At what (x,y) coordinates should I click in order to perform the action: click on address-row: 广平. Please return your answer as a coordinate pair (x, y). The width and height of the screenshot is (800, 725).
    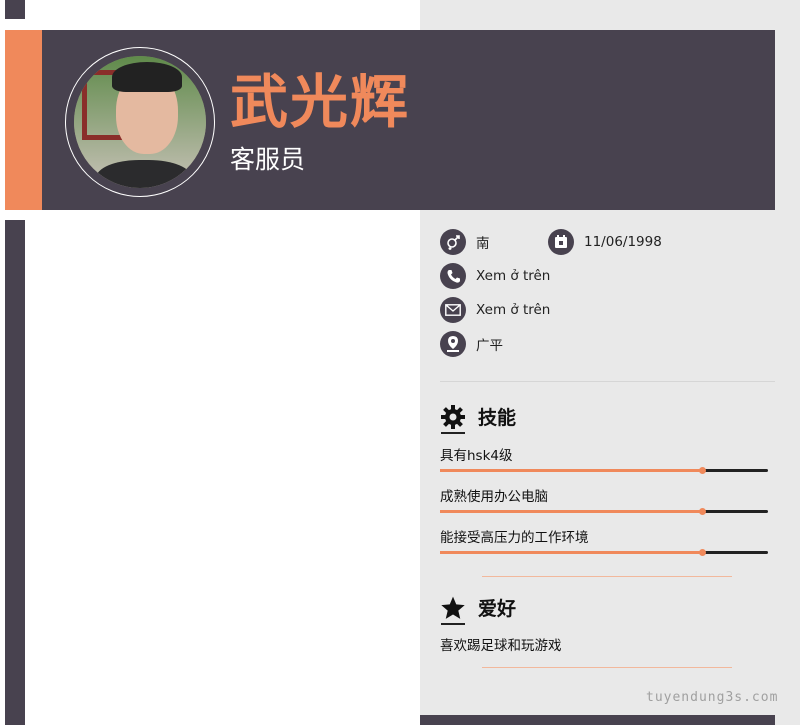
    Looking at the image, I should click on (471, 344).